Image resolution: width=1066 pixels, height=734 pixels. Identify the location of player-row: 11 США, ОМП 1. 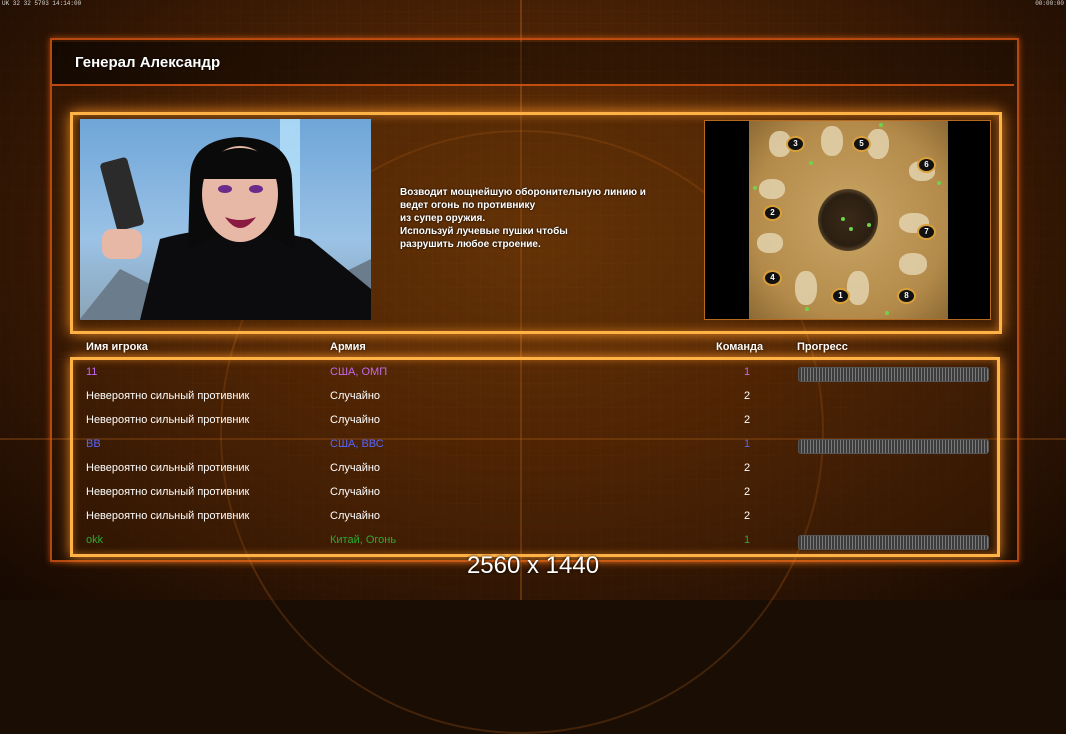
(533, 373).